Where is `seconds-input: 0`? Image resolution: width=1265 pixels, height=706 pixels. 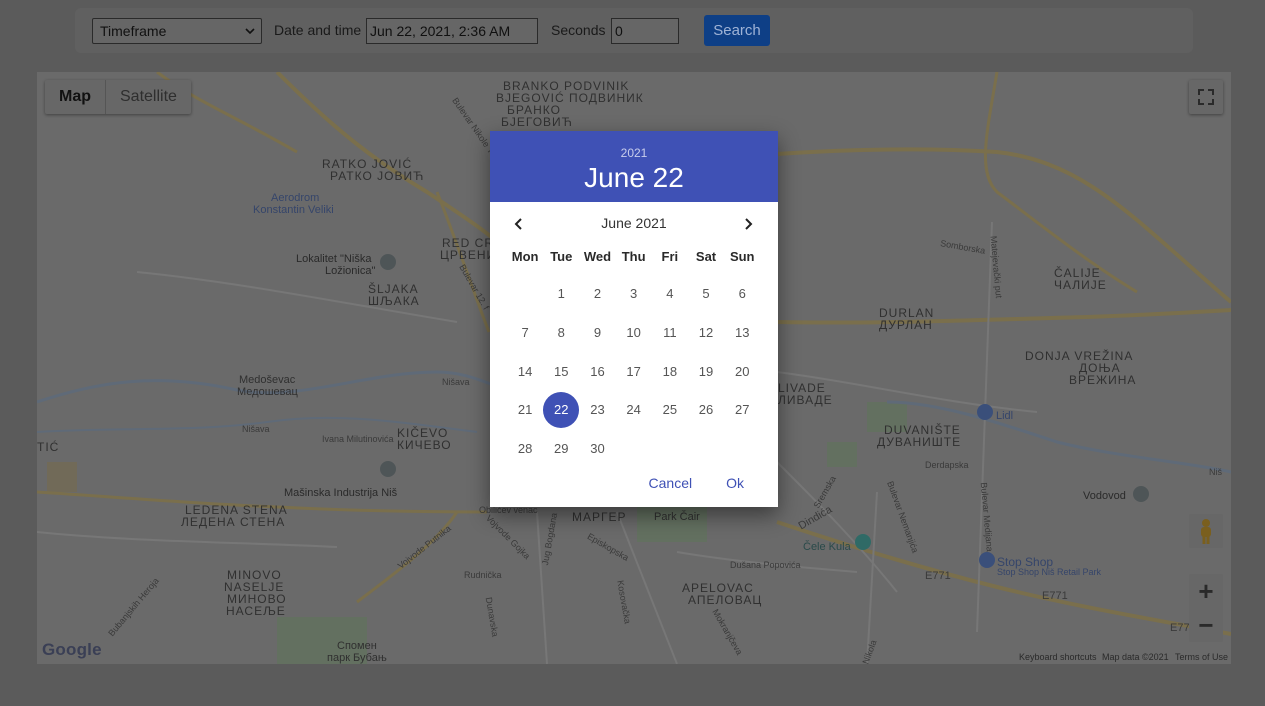 seconds-input: 0 is located at coordinates (645, 31).